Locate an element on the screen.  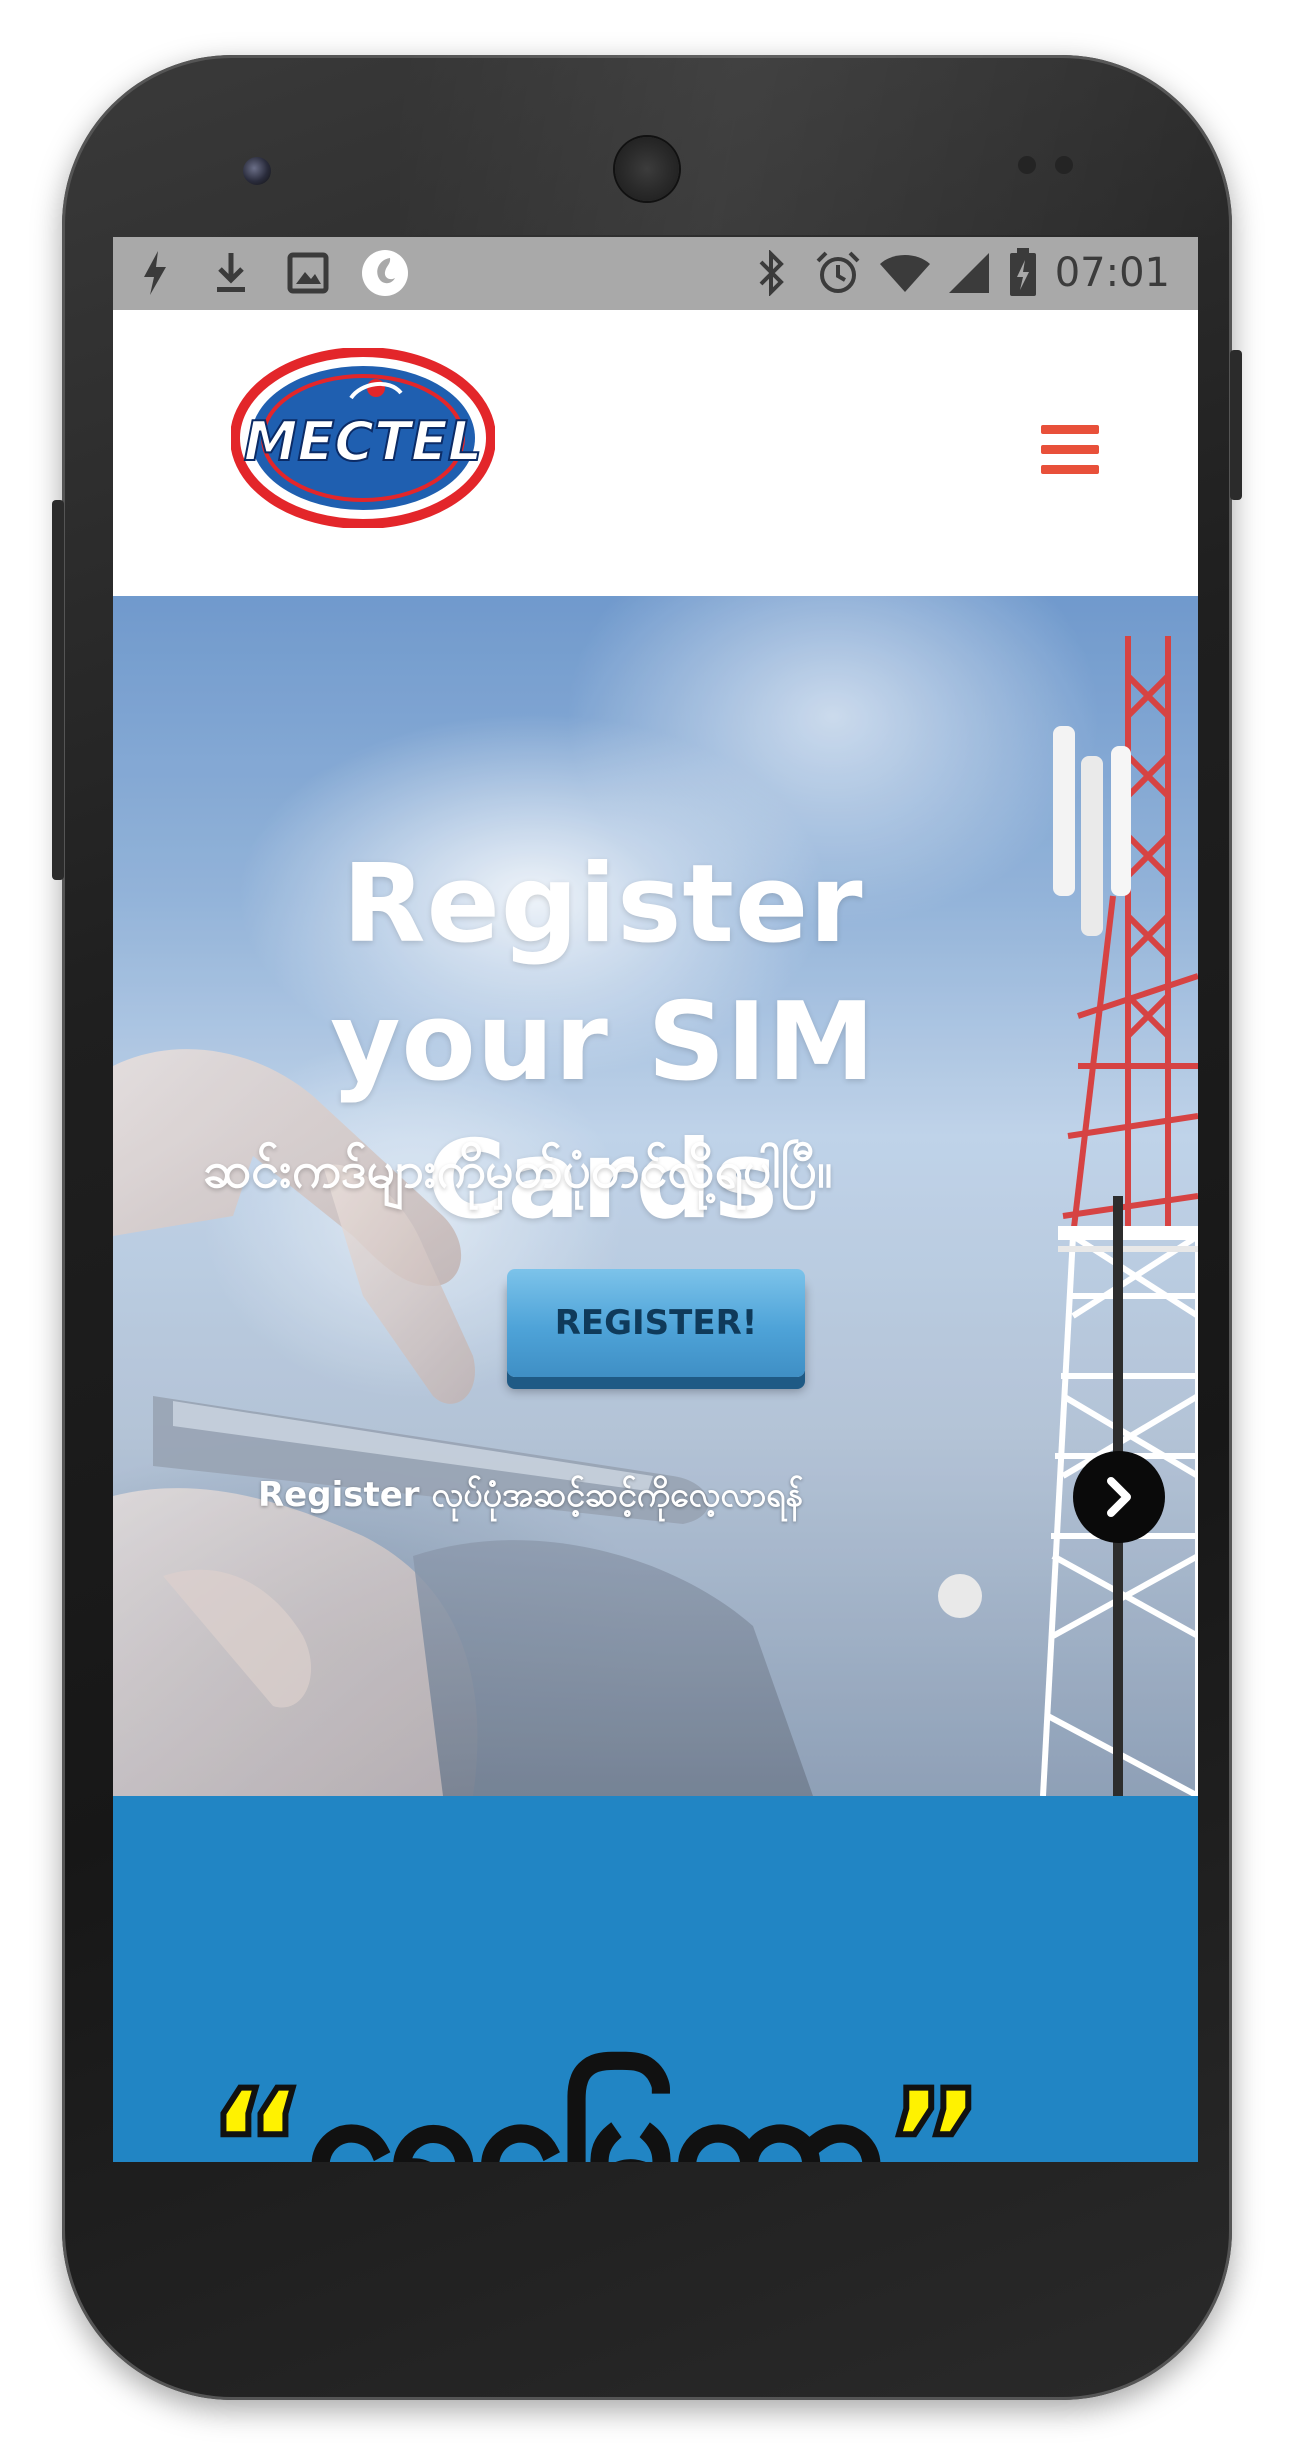
volume-button-left is located at coordinates (58, 690).